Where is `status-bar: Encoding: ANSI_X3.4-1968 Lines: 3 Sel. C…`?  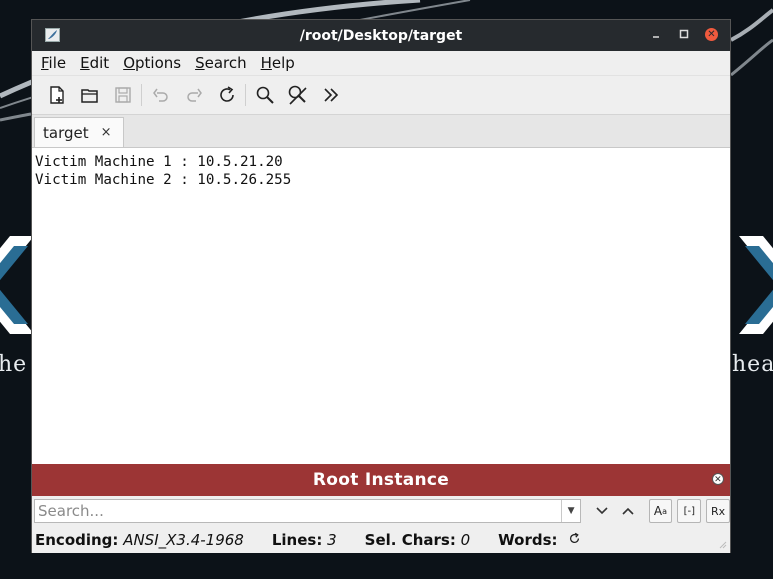
status-bar: Encoding: ANSI_X3.4-1968 Lines: 3 Sel. C… is located at coordinates (381, 539).